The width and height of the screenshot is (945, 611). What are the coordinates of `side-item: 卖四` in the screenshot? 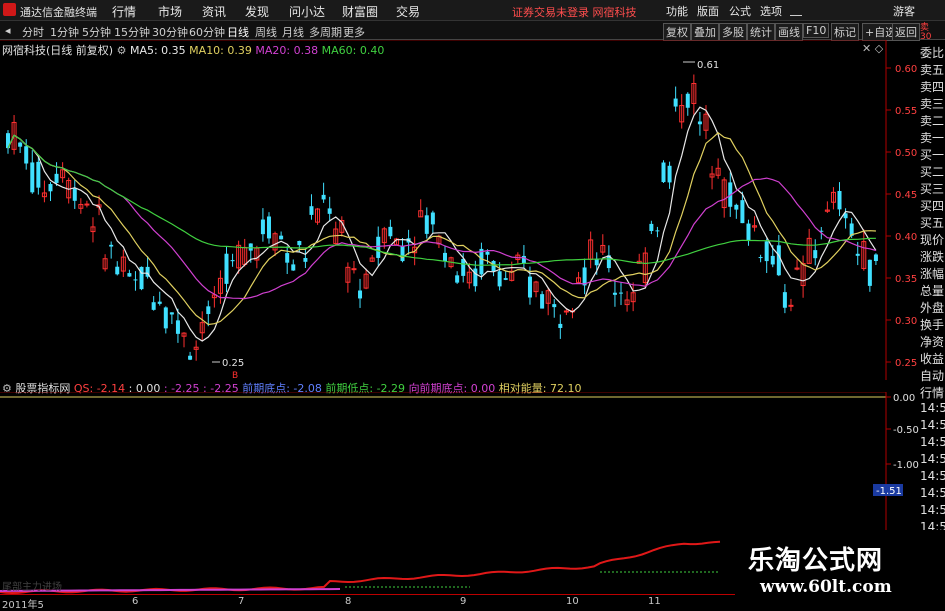 It's located at (932, 86).